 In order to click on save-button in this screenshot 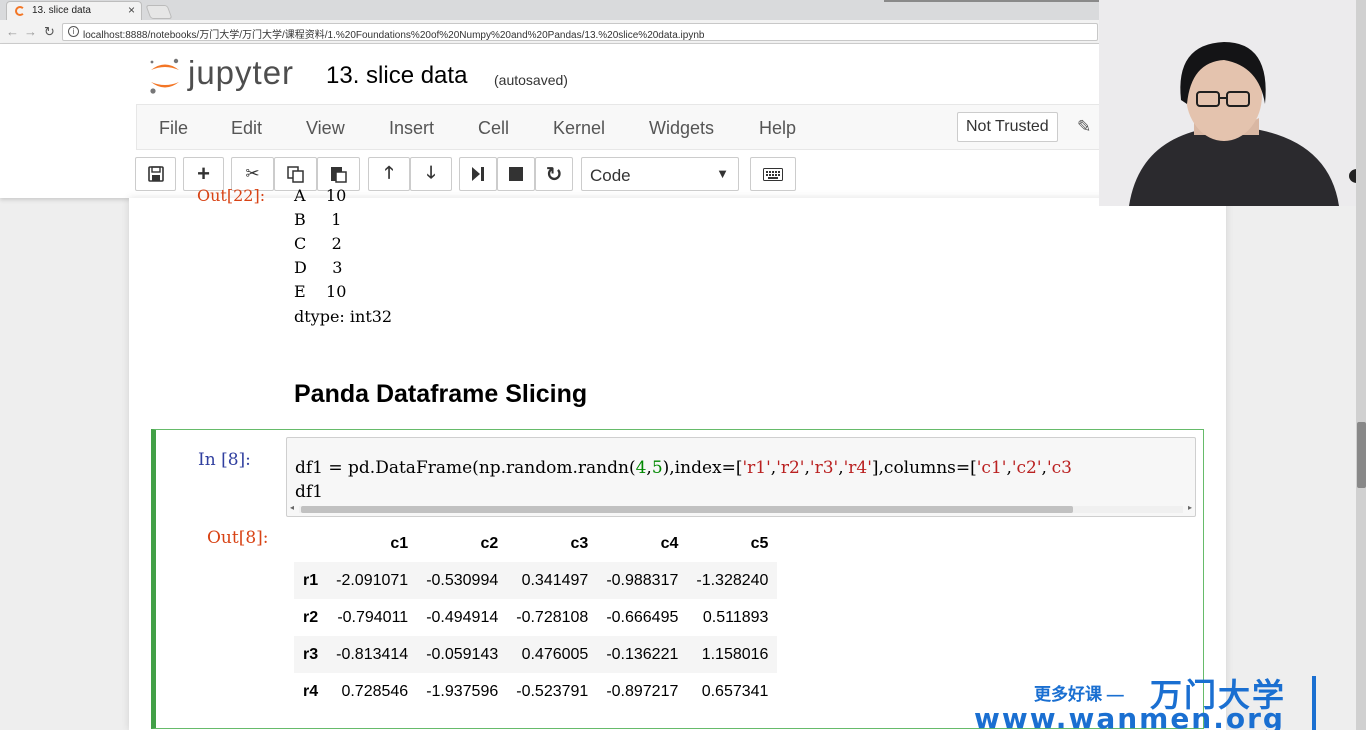, I will do `click(155, 174)`.